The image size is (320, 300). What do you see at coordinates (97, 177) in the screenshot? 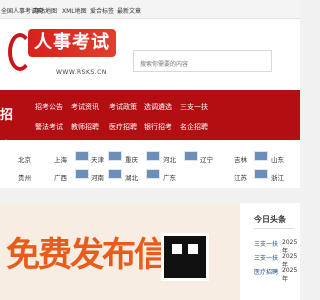
I see `city-link: 河南` at bounding box center [97, 177].